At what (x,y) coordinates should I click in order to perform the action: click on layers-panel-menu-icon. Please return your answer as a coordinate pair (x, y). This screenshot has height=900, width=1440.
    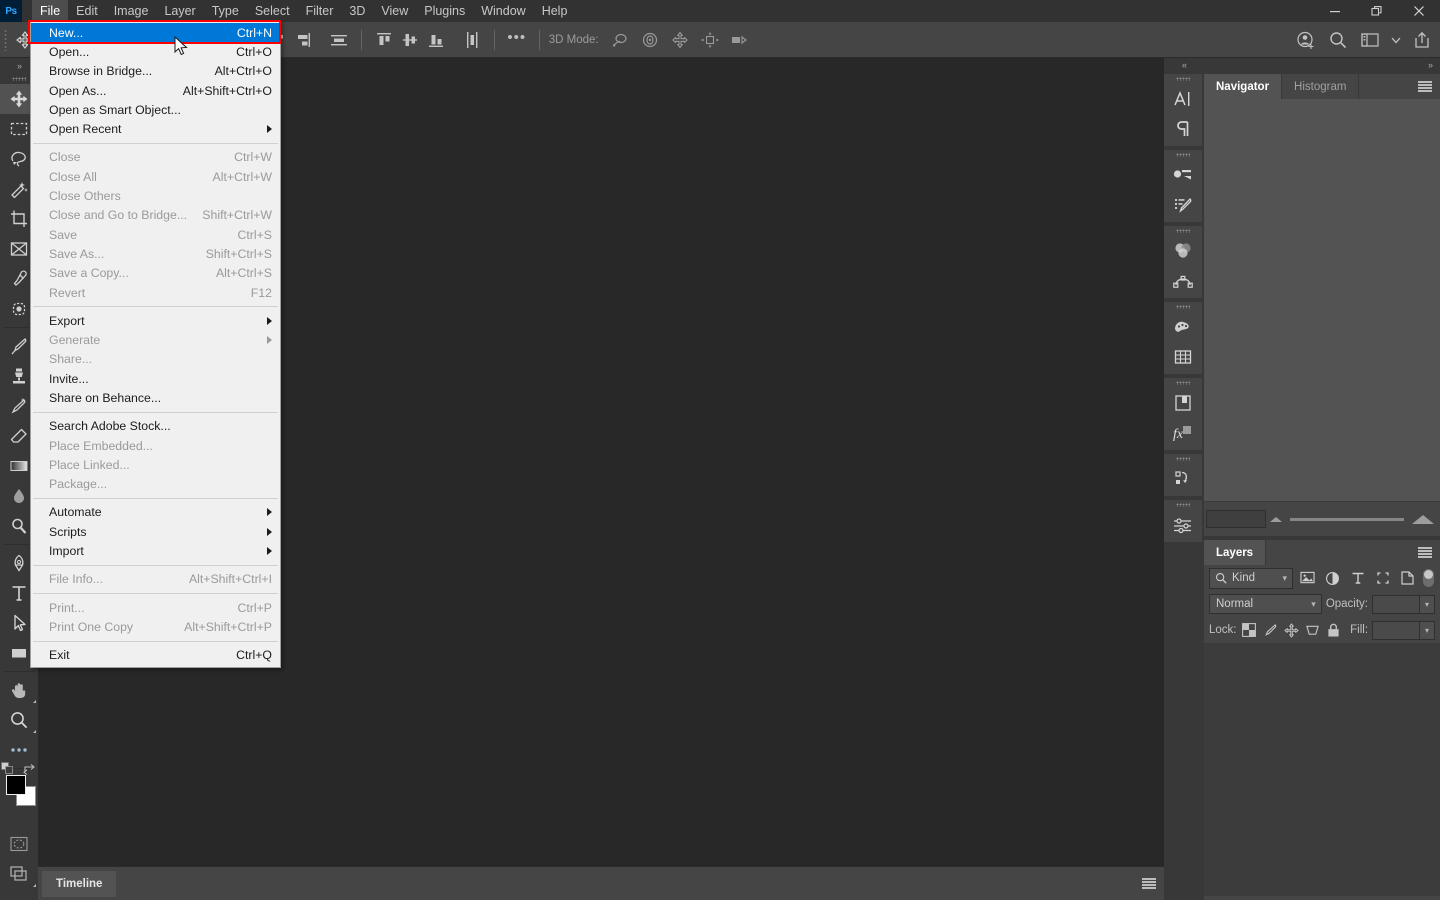
    Looking at the image, I should click on (1425, 552).